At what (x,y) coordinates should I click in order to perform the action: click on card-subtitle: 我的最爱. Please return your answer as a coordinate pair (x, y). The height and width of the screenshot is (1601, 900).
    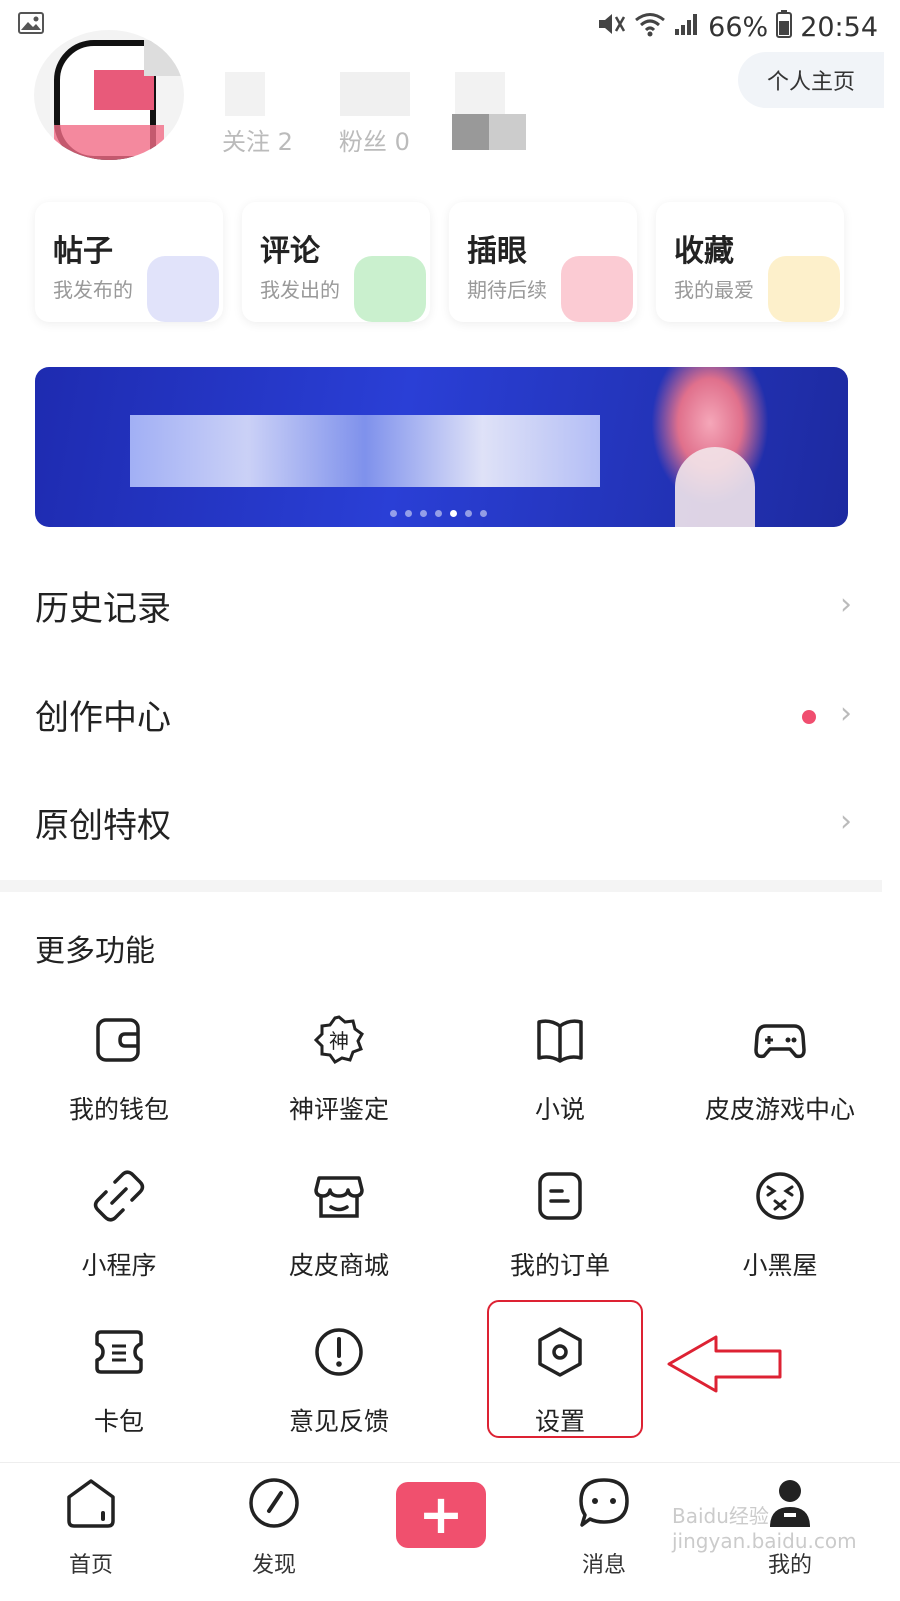
    Looking at the image, I should click on (714, 290).